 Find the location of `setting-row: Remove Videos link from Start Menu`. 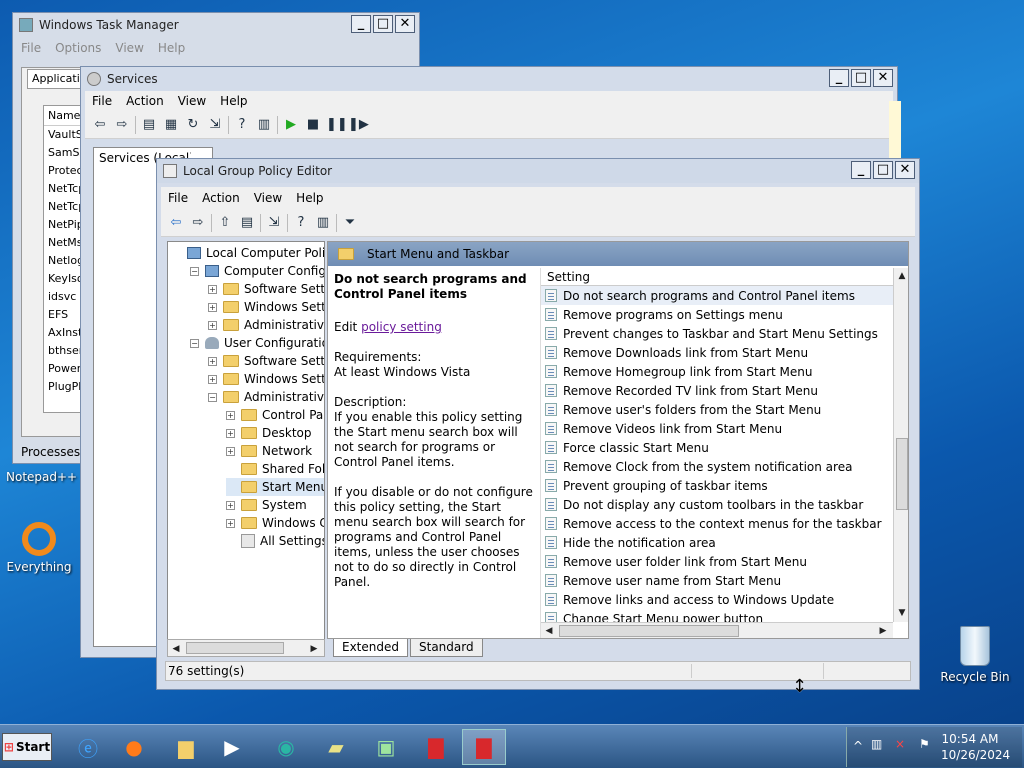

setting-row: Remove Videos link from Start Menu is located at coordinates (717, 428).